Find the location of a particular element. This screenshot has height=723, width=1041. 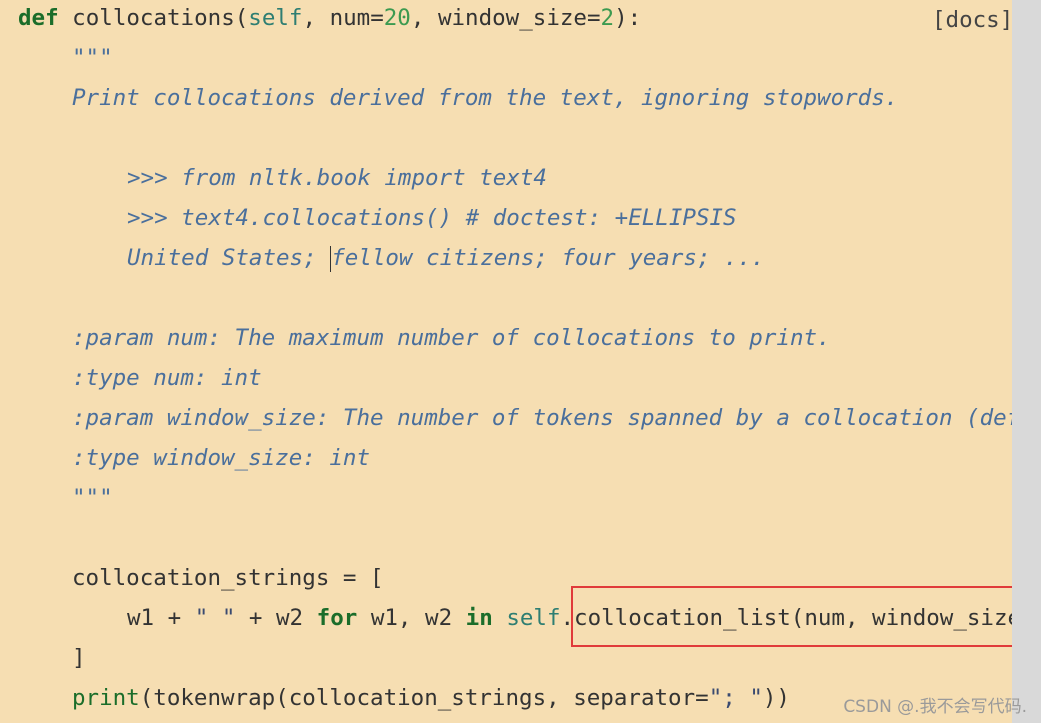

keyword-in: in is located at coordinates (479, 618).